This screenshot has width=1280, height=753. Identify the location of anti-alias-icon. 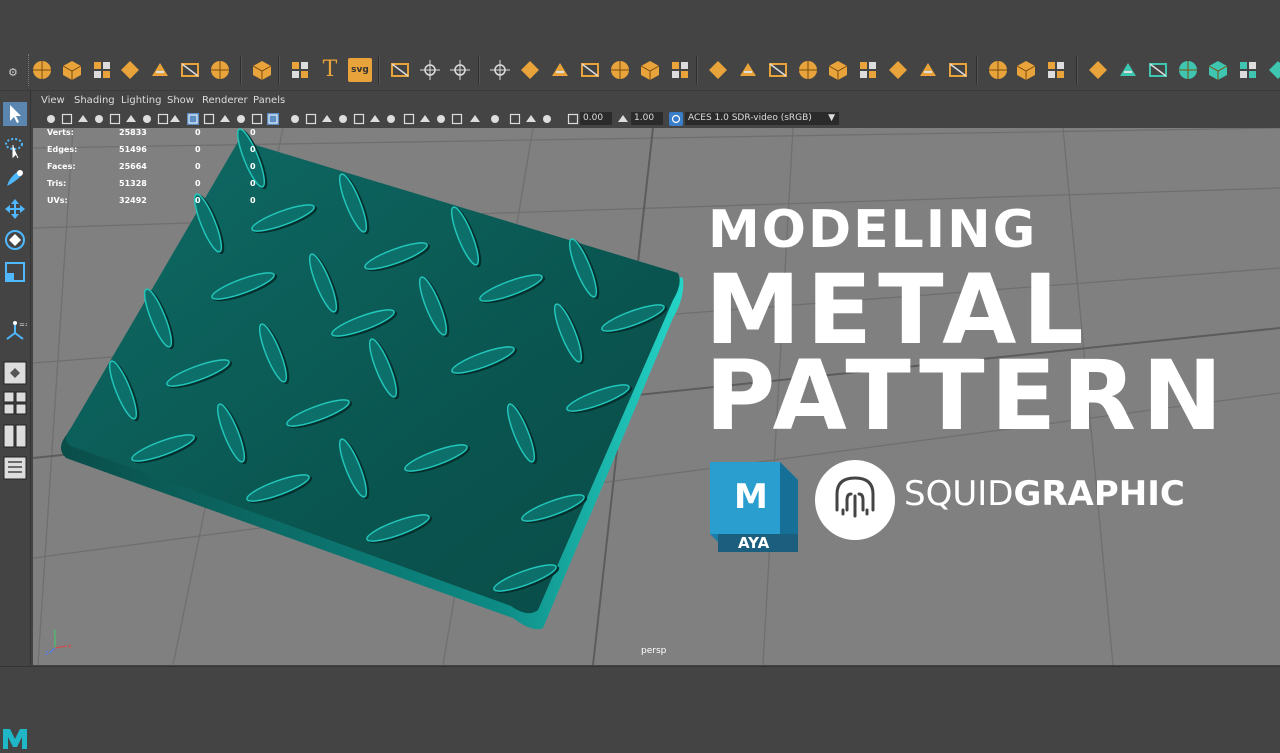
(327, 119).